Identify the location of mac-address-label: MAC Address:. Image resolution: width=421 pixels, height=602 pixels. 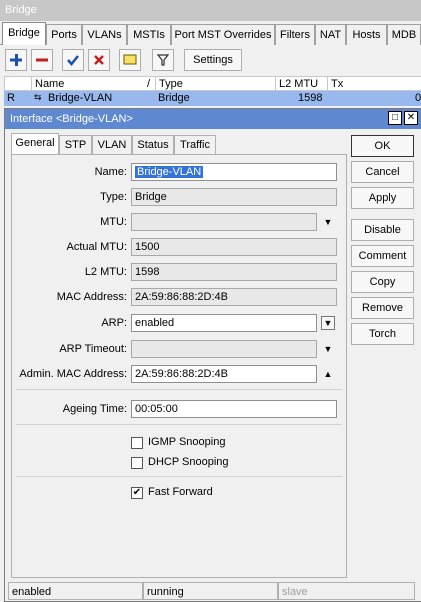
(91, 297).